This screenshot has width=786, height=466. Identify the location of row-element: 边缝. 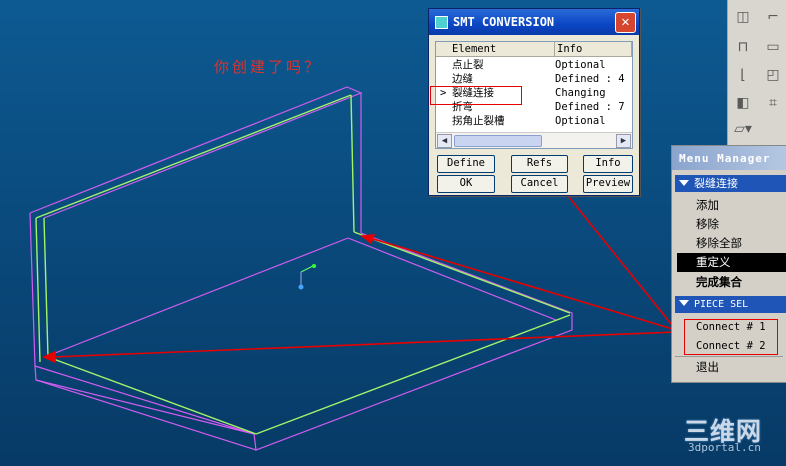
(462, 79).